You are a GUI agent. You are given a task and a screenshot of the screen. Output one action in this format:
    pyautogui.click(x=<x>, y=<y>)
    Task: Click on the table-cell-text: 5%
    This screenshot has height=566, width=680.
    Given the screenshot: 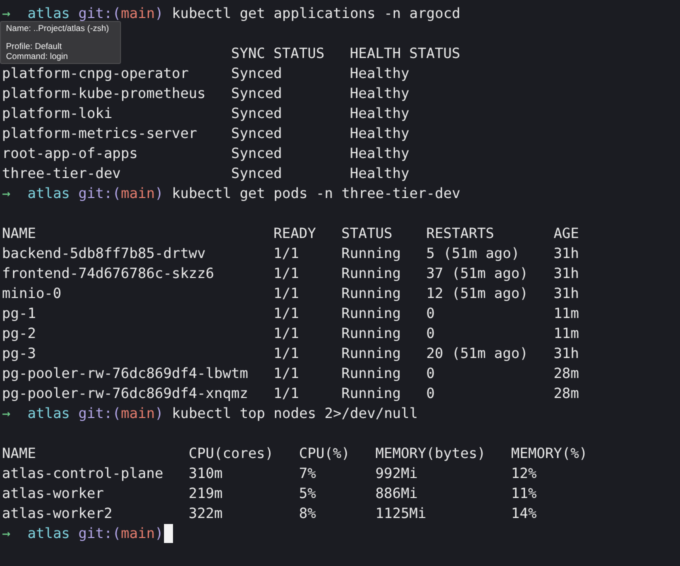 What is the action you would take?
    pyautogui.click(x=307, y=494)
    